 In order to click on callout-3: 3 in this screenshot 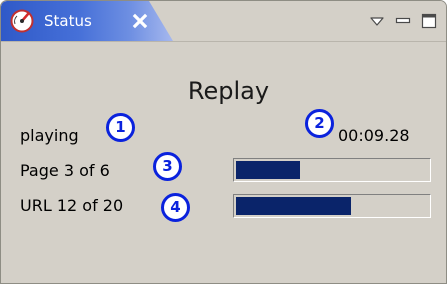, I will do `click(167, 166)`.